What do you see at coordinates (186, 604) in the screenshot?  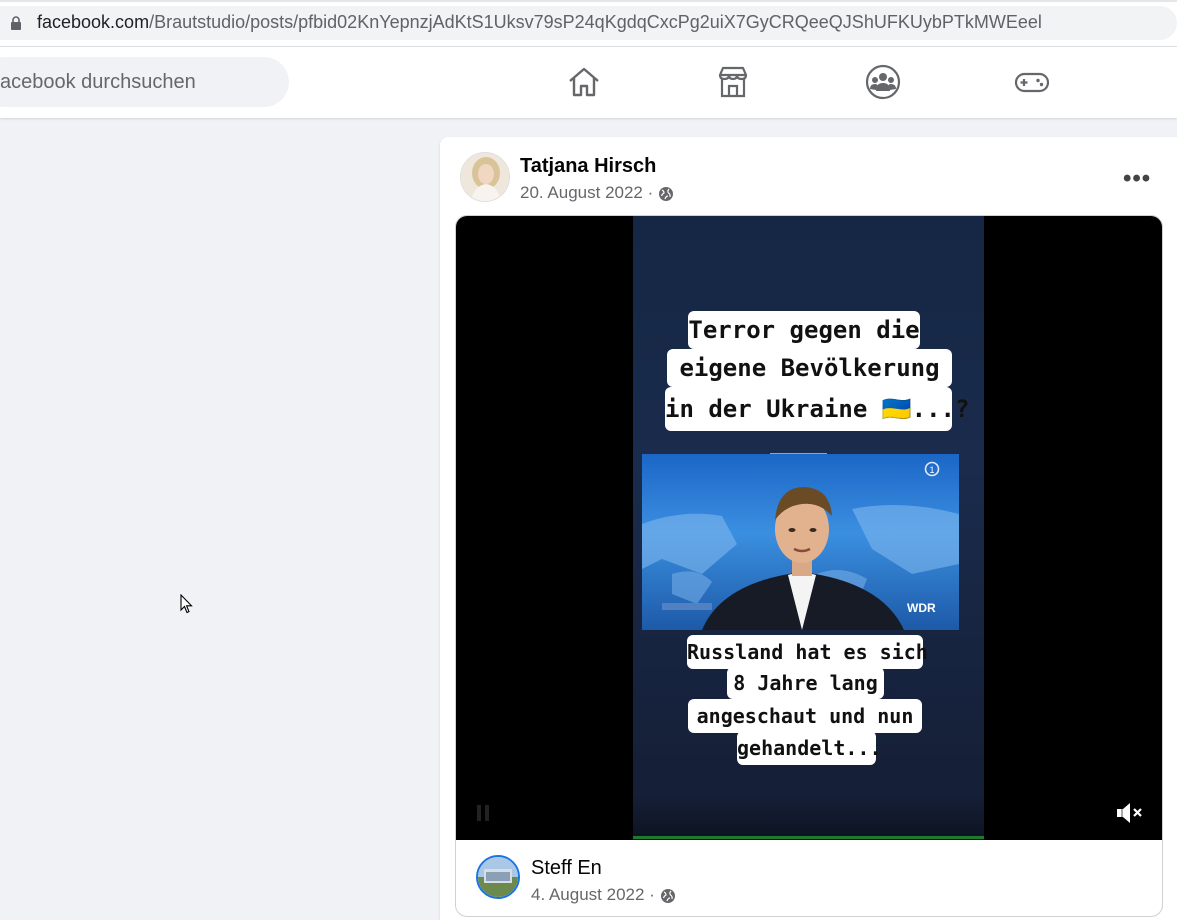 I see `mouse-cursor-icon` at bounding box center [186, 604].